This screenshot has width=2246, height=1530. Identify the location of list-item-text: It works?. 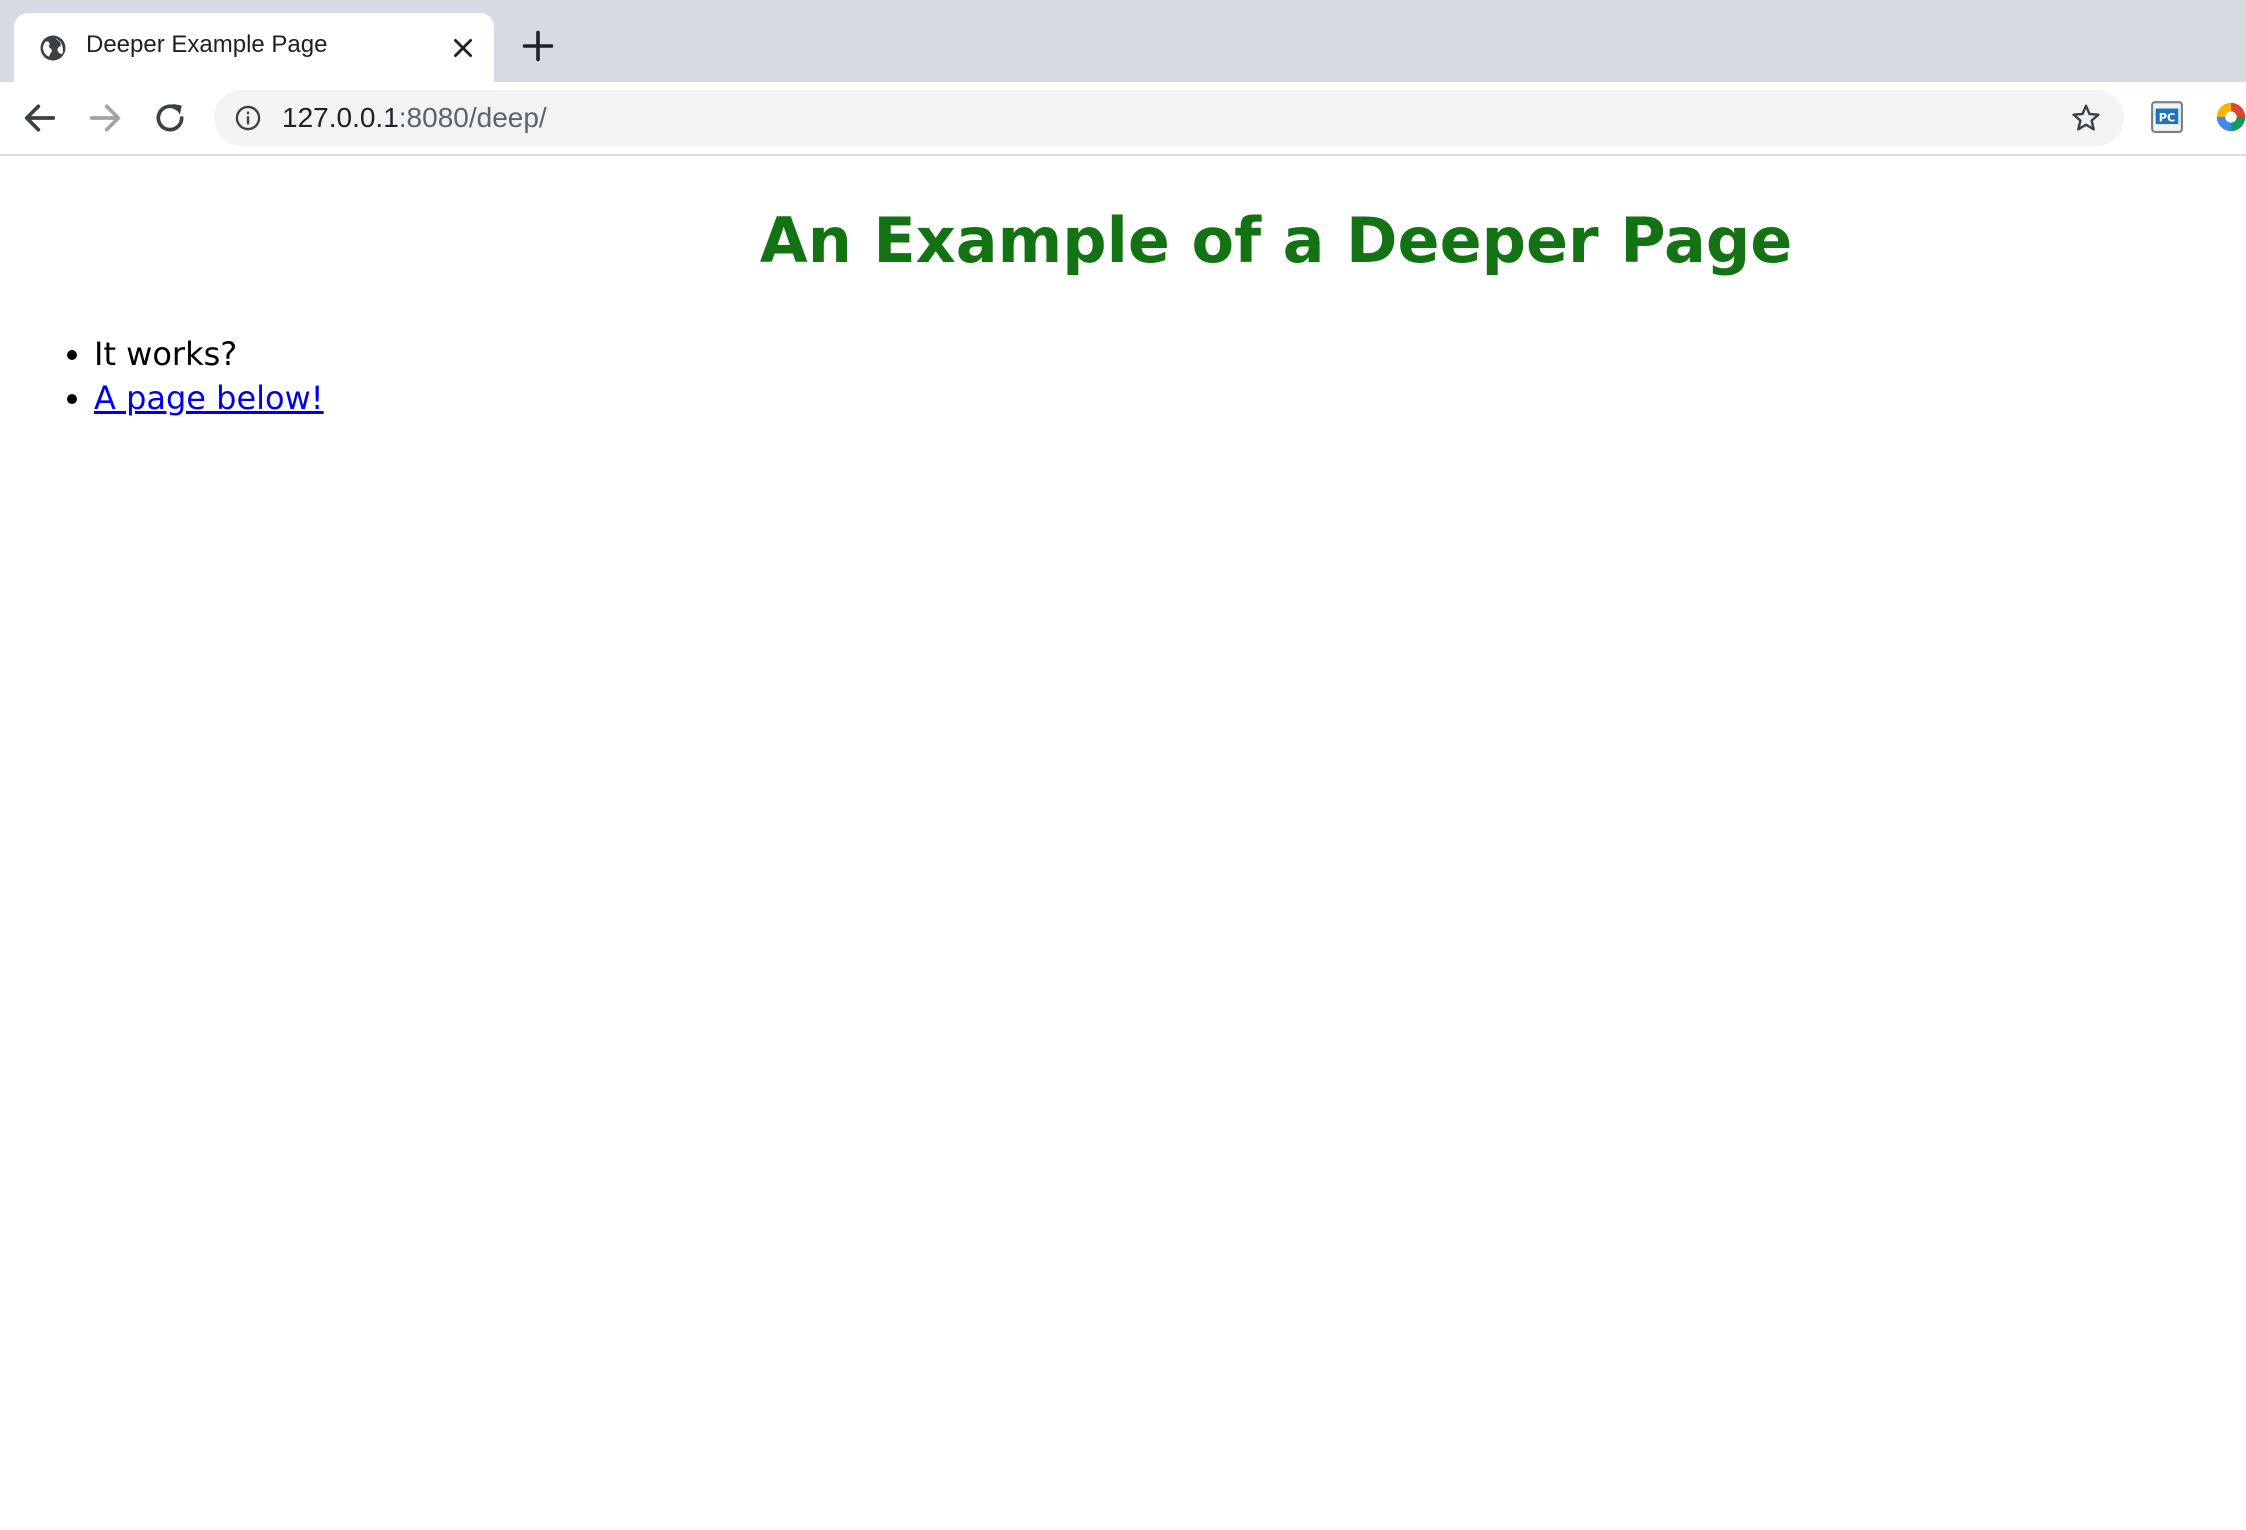
(166, 354).